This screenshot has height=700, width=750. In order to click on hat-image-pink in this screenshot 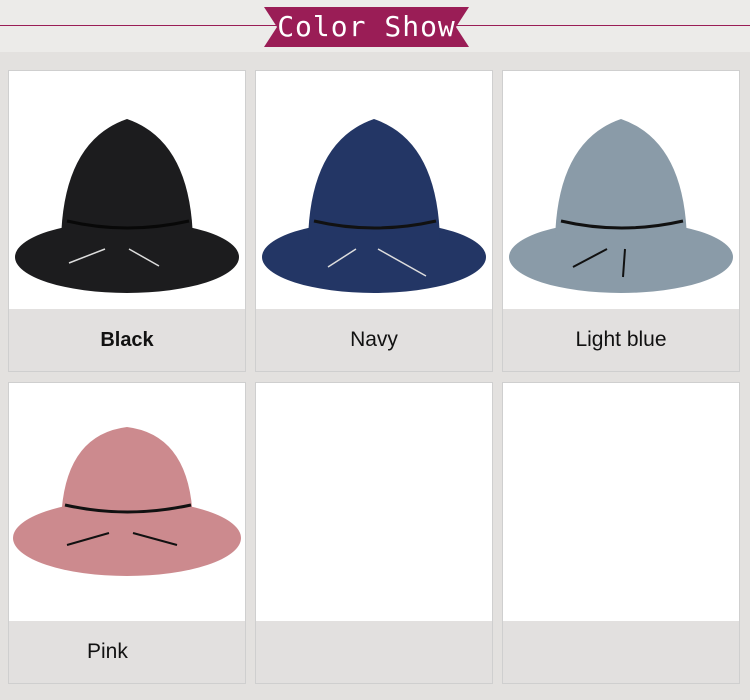, I will do `click(127, 501)`.